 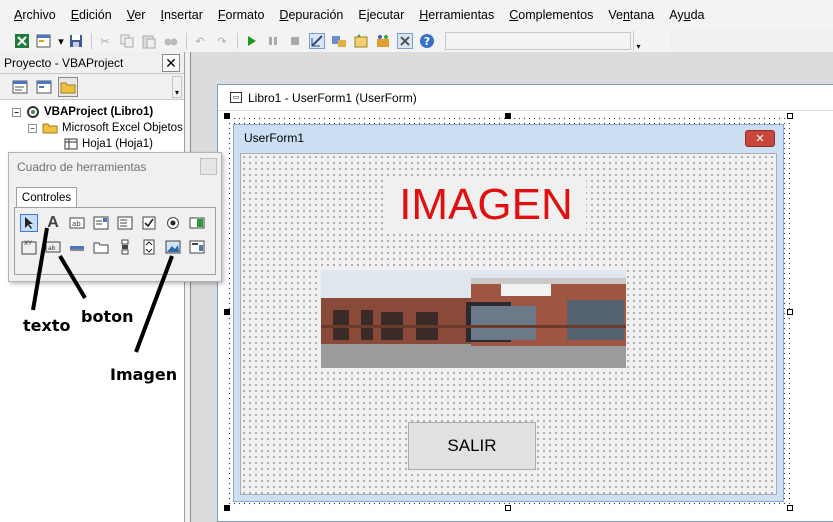 What do you see at coordinates (136, 15) in the screenshot?
I see `menu-ver: Ver` at bounding box center [136, 15].